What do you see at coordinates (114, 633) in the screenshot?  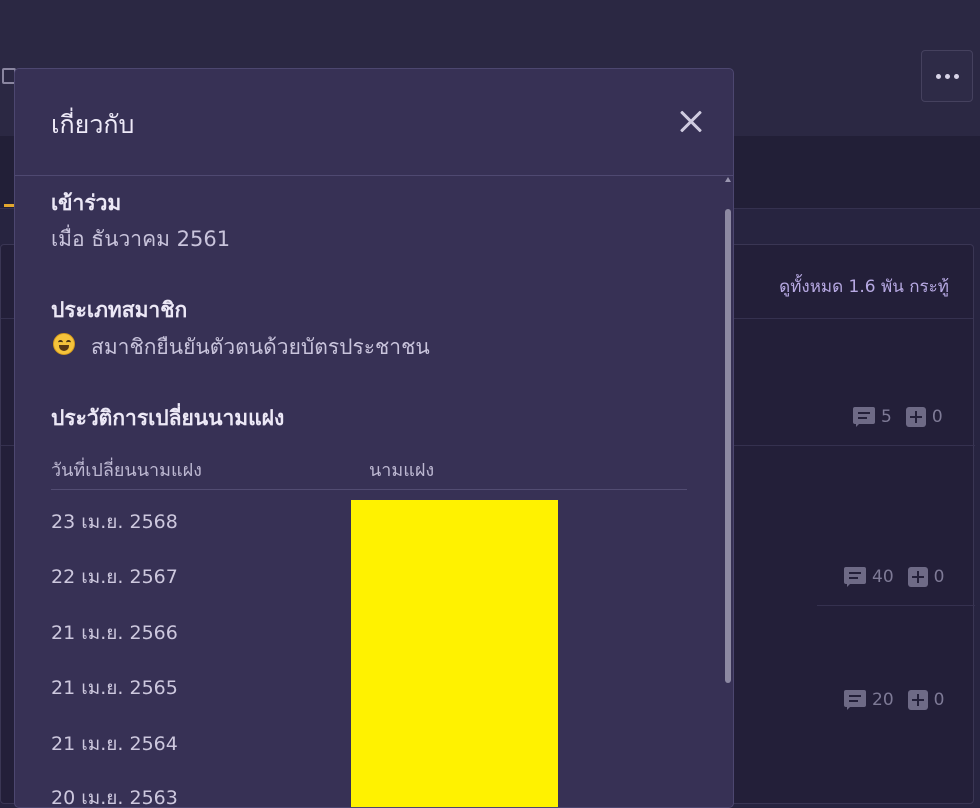 I see `alias-row-date: 21 เม.ย. 2566` at bounding box center [114, 633].